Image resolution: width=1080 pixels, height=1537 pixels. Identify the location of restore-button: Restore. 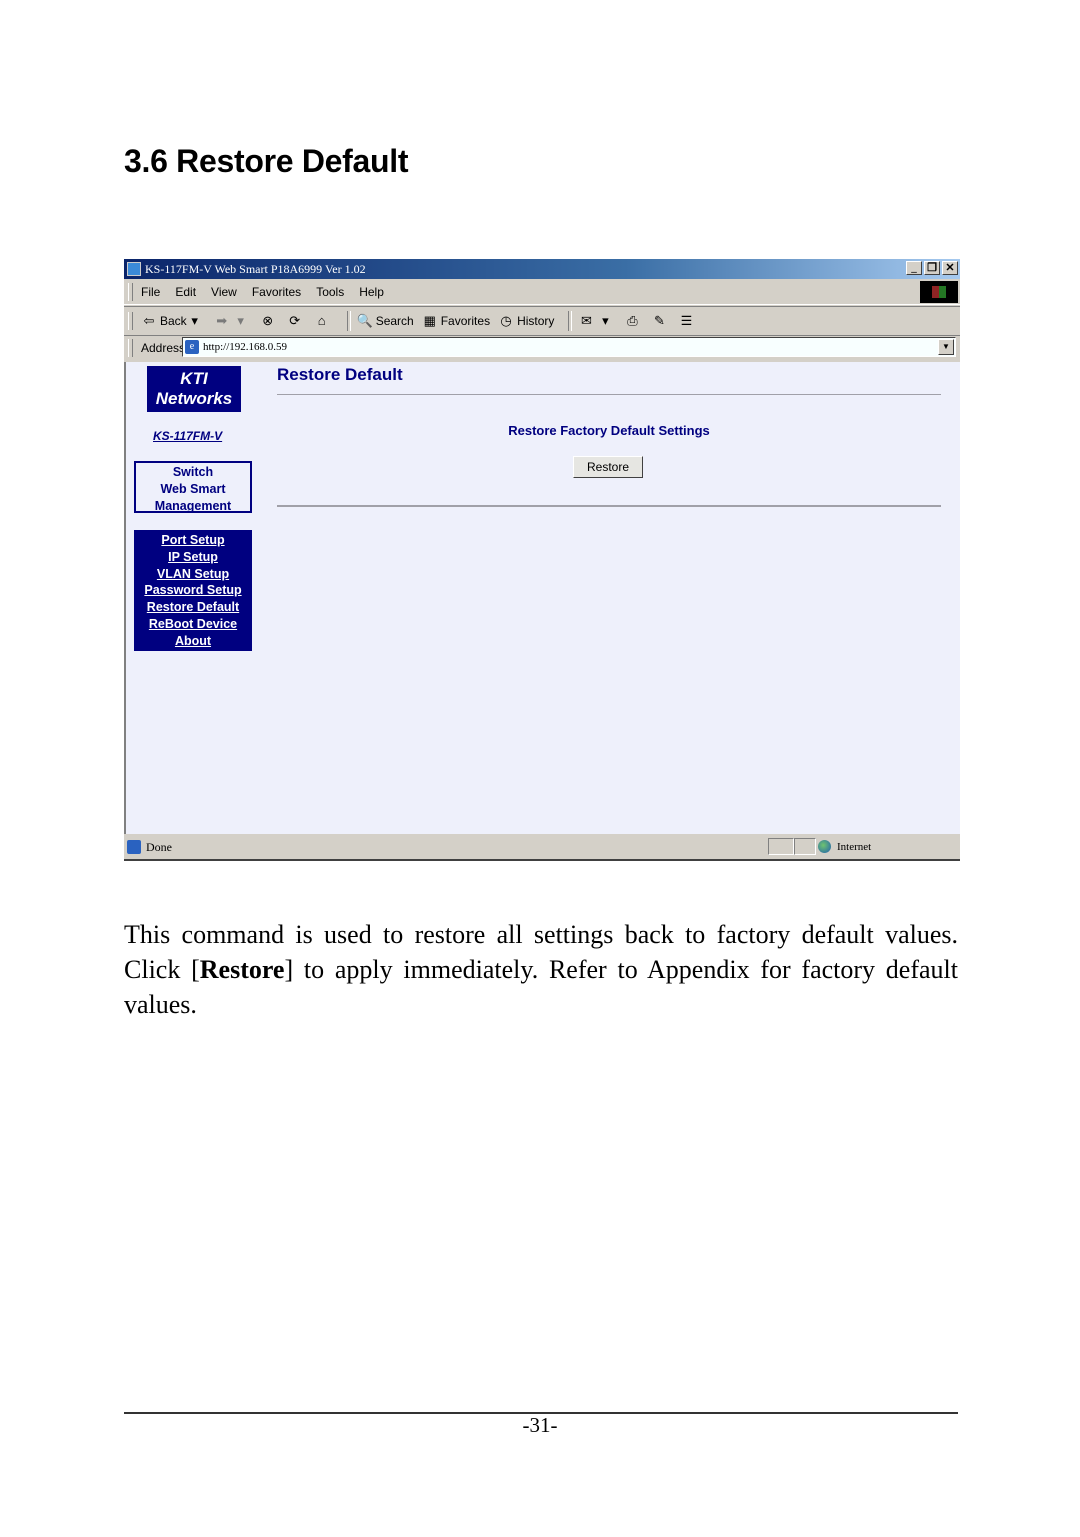
(608, 467).